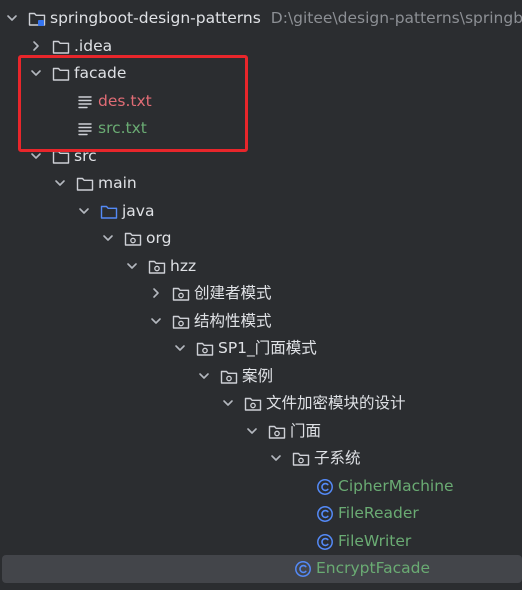  I want to click on module-folder-icon, so click(37, 19).